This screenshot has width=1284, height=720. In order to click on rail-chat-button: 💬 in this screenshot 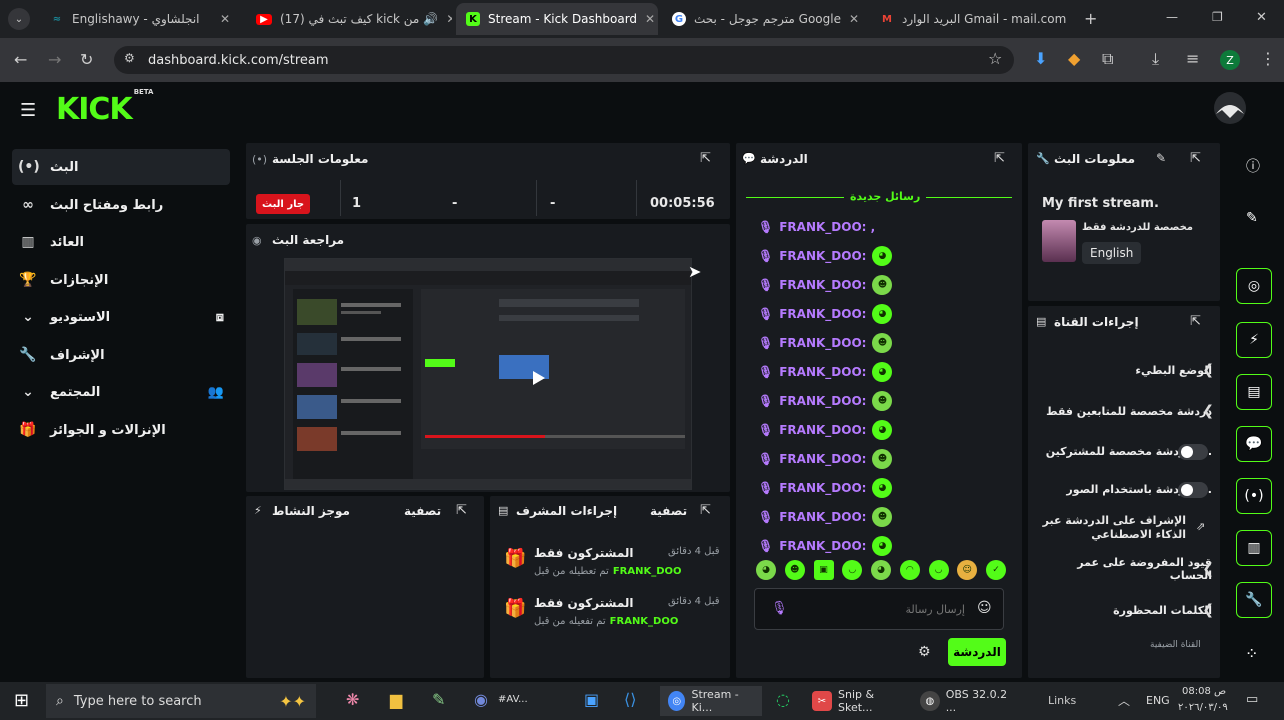, I will do `click(1254, 444)`.